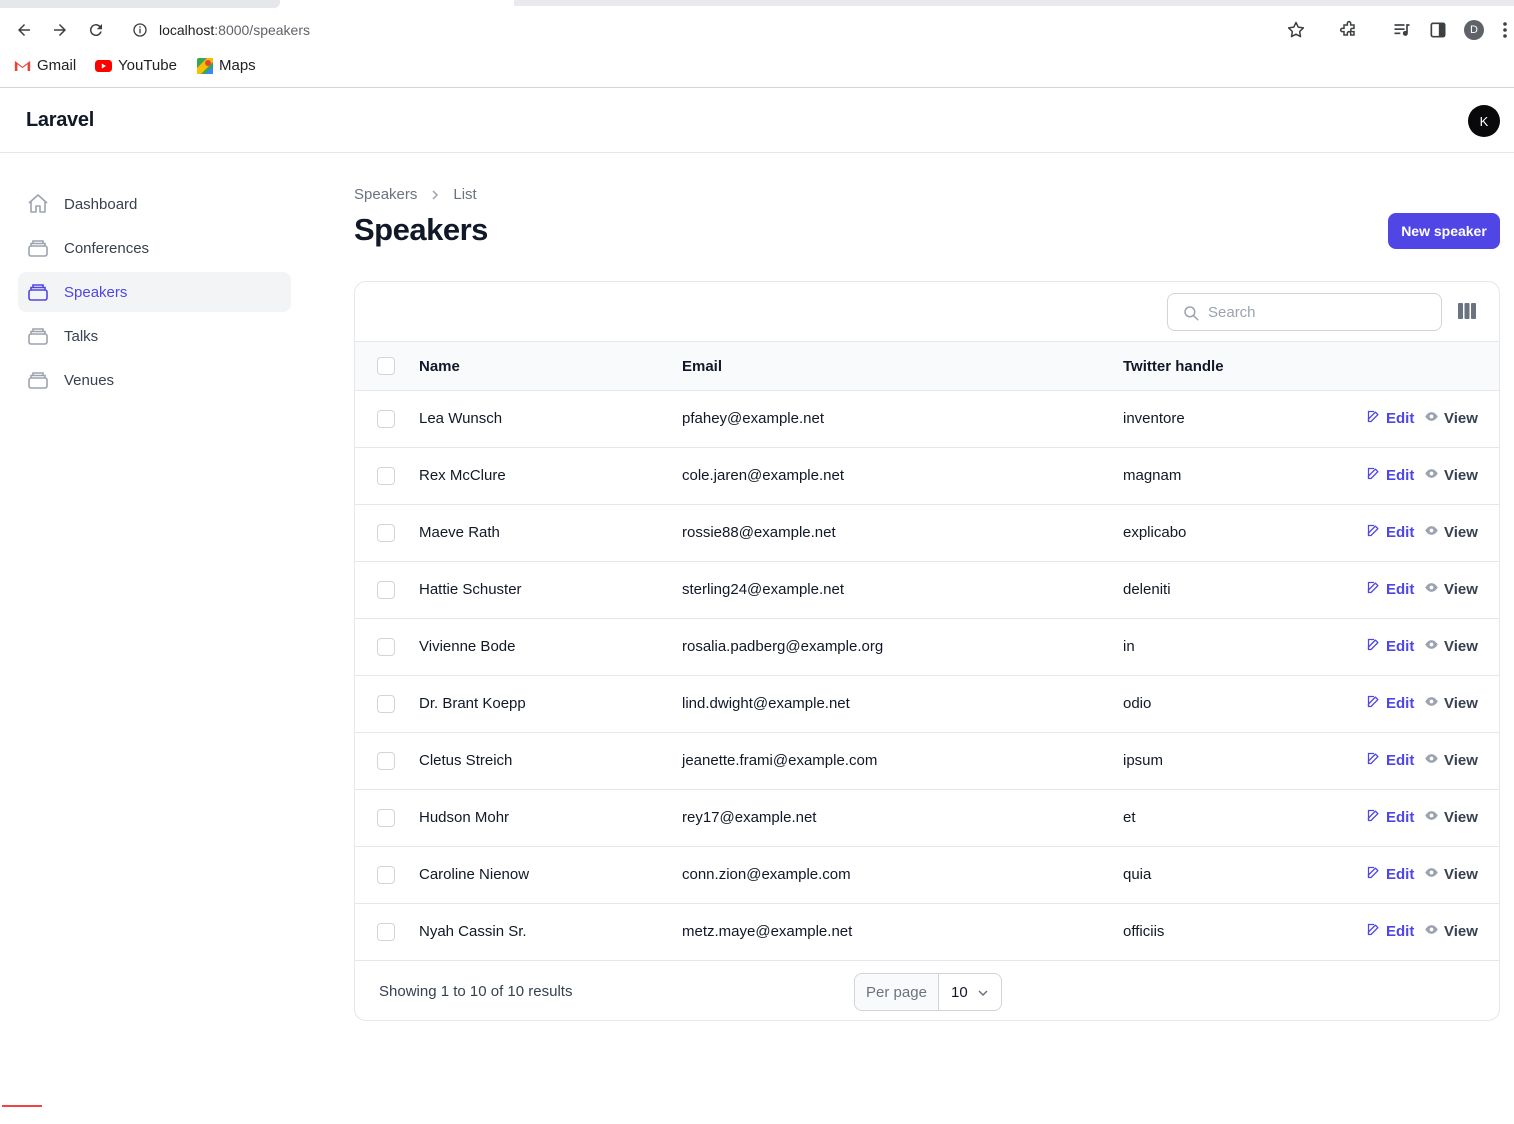  Describe the element at coordinates (927, 818) in the screenshot. I see `table-row: Hudson Mohr rey17@example.net et Edit View` at that location.